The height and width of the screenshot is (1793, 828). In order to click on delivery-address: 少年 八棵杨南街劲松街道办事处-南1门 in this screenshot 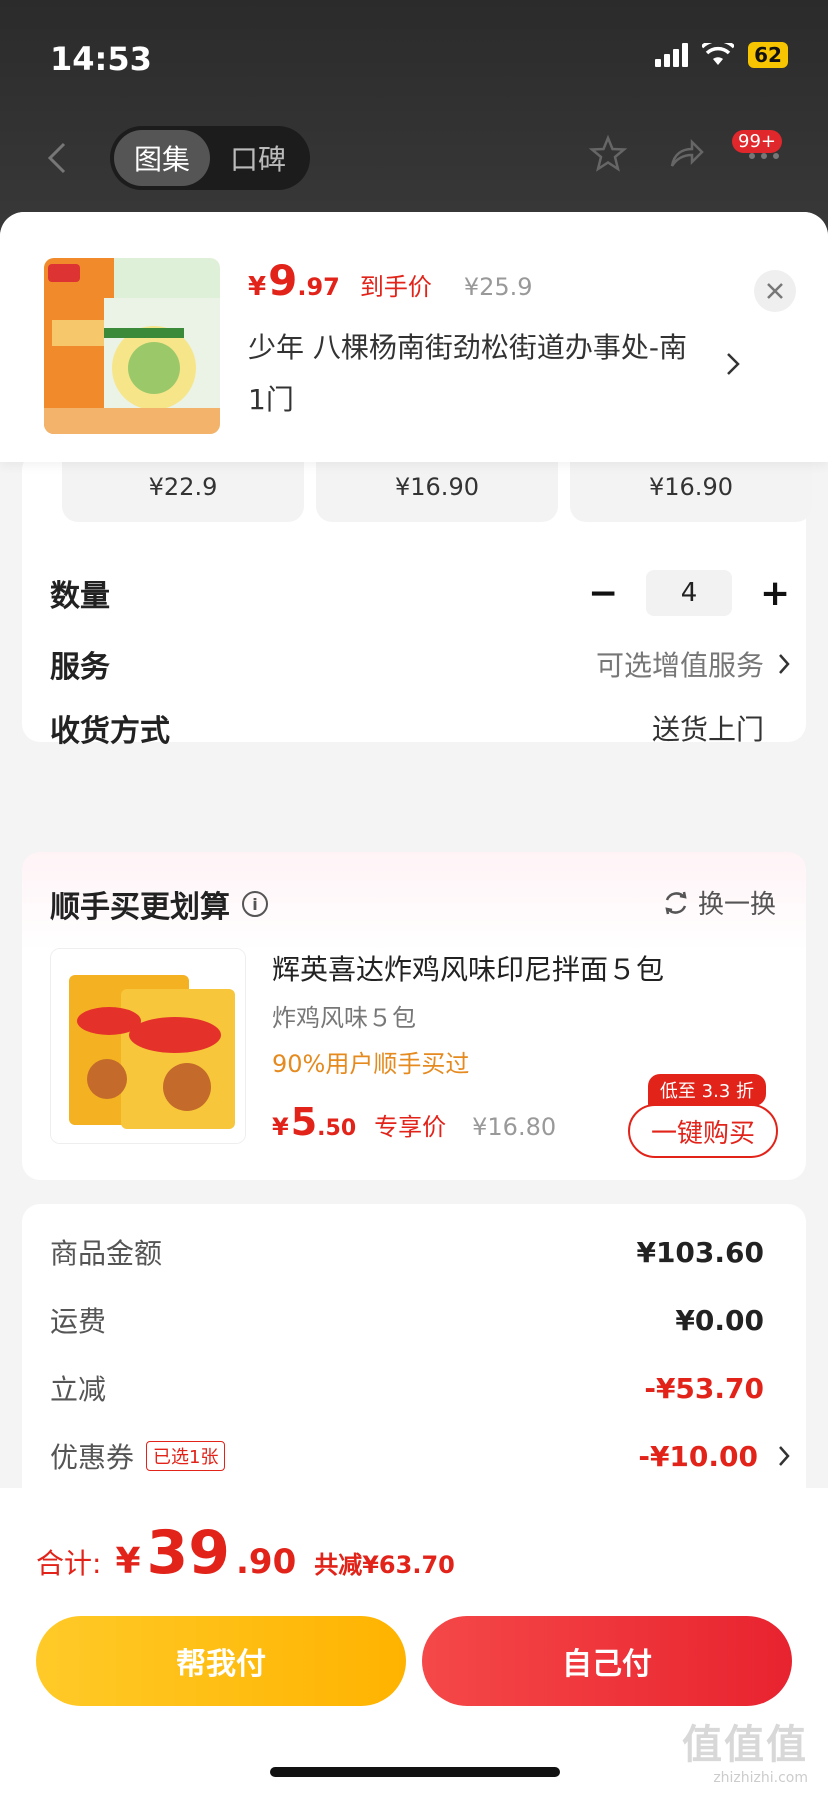, I will do `click(468, 374)`.